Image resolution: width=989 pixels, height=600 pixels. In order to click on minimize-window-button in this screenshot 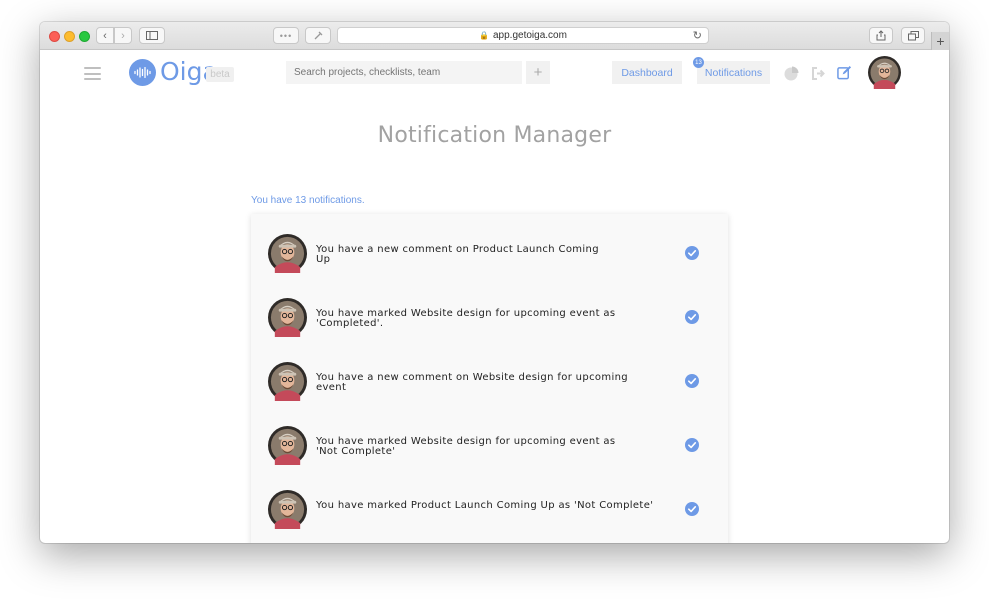, I will do `click(69, 36)`.